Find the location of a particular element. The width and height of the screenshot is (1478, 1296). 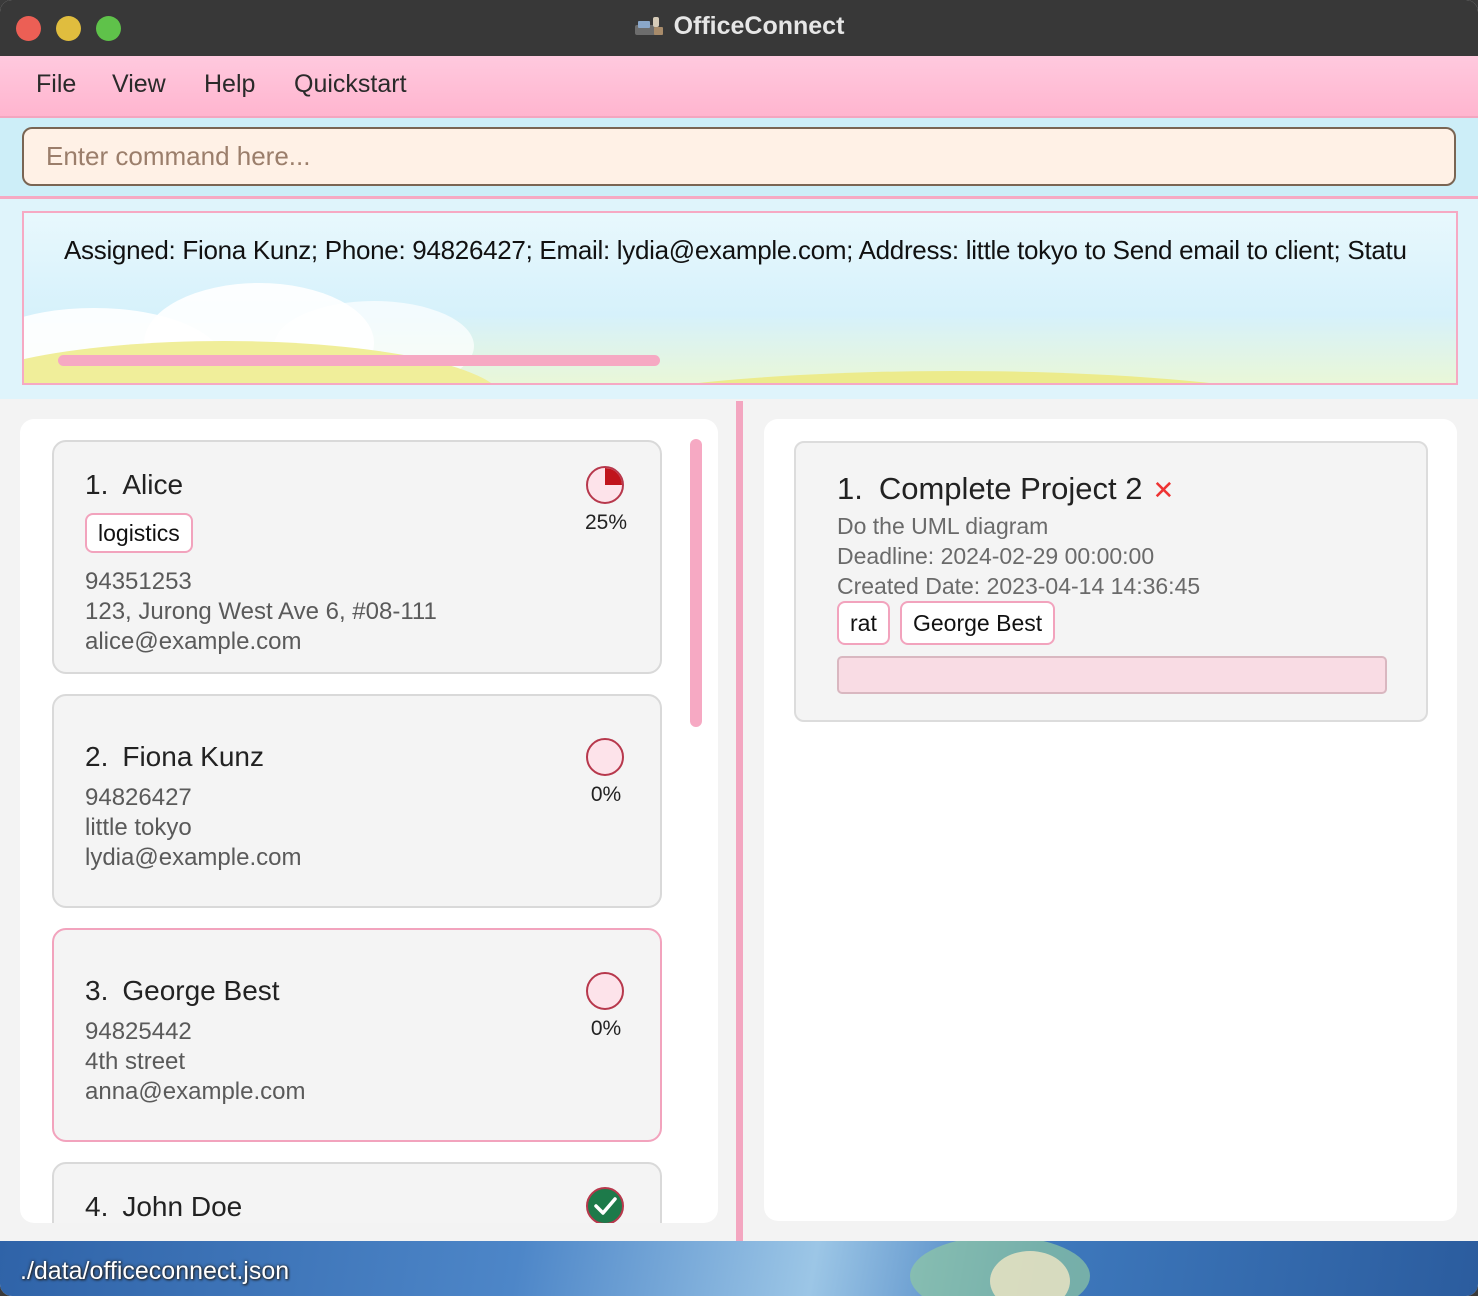

hill-decoration is located at coordinates (954, 377).